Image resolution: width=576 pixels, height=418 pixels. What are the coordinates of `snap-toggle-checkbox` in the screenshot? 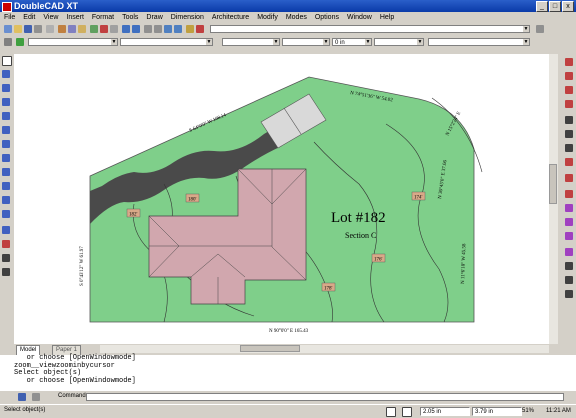 It's located at (407, 412).